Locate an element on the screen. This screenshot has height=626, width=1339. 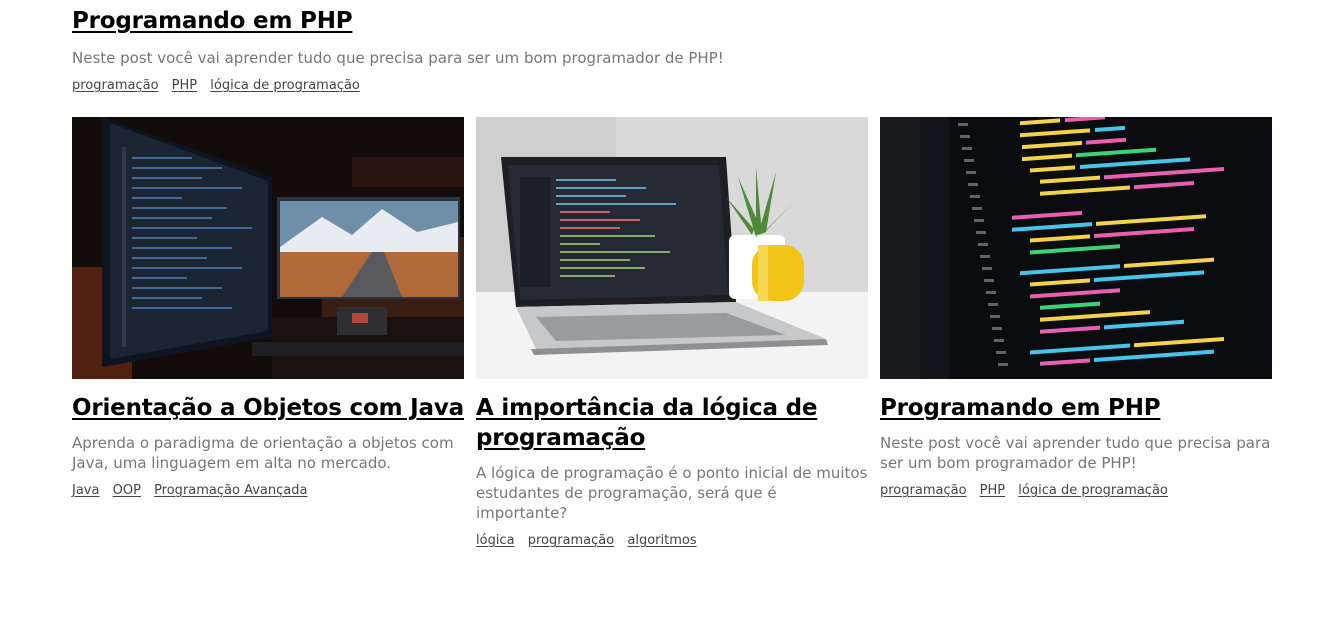
tag-link: Programação Avançada is located at coordinates (230, 490).